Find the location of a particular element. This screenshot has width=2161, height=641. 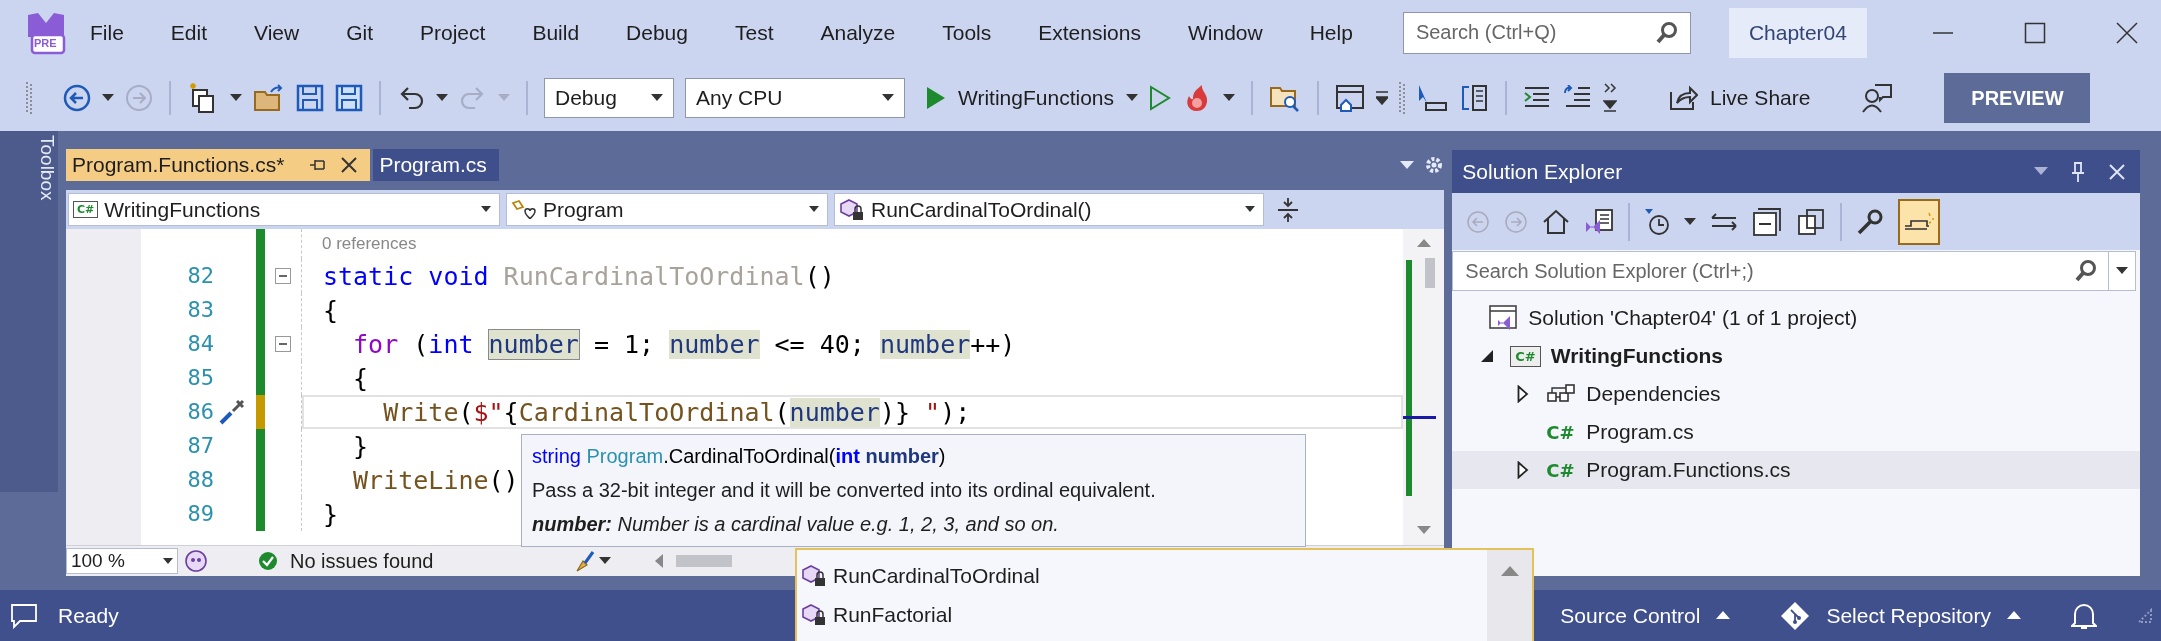

chat-icon is located at coordinates (24, 615).